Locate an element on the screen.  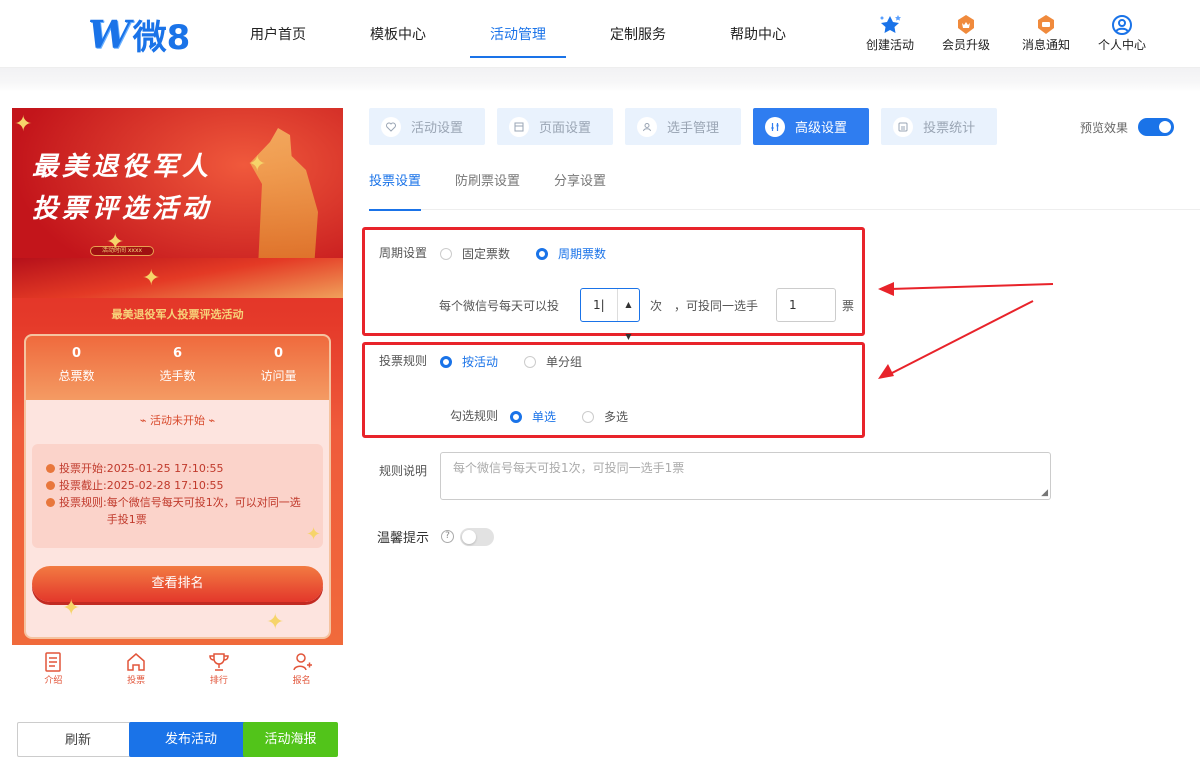
radio-label: 单选 is located at coordinates (544, 417).